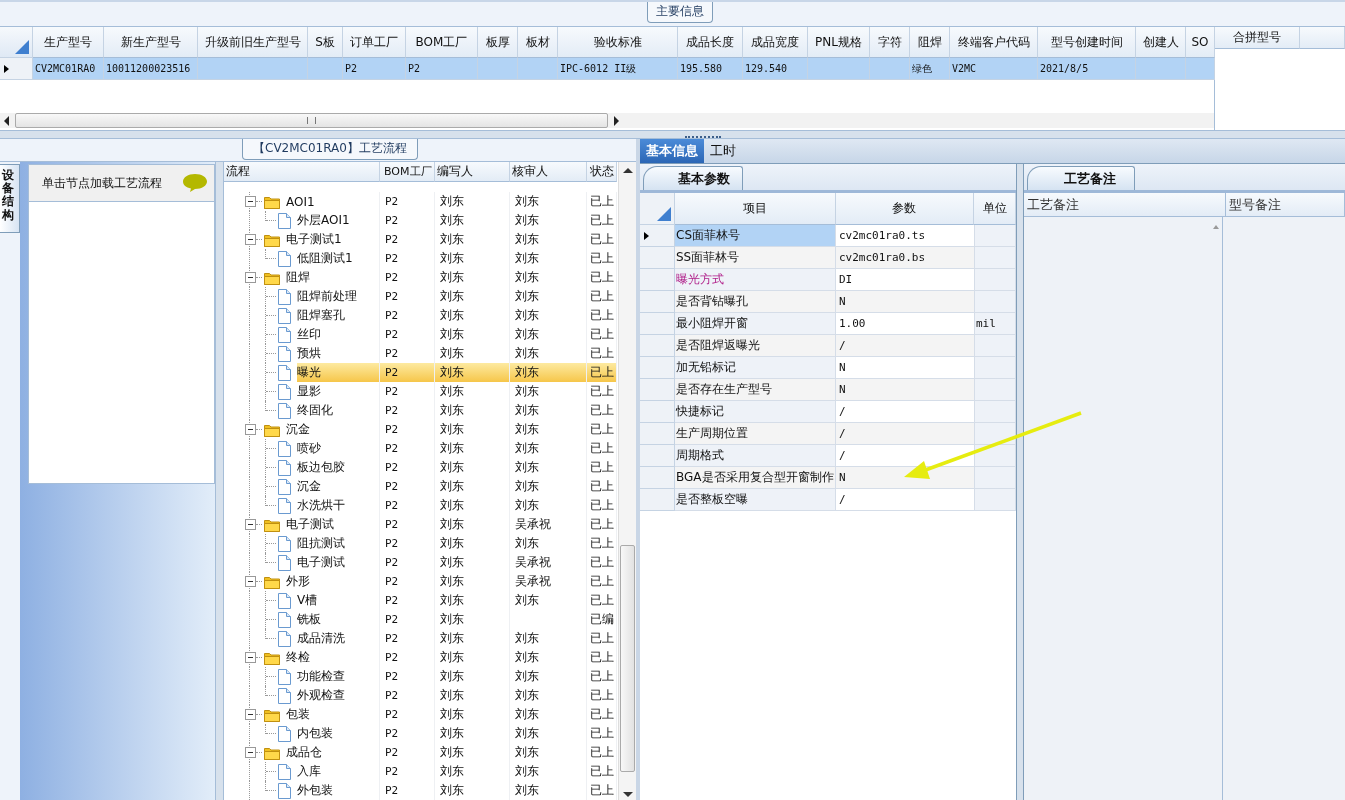 The width and height of the screenshot is (1345, 800). Describe the element at coordinates (718, 345) in the screenshot. I see `table-cell: 是否阻焊返曝光` at that location.